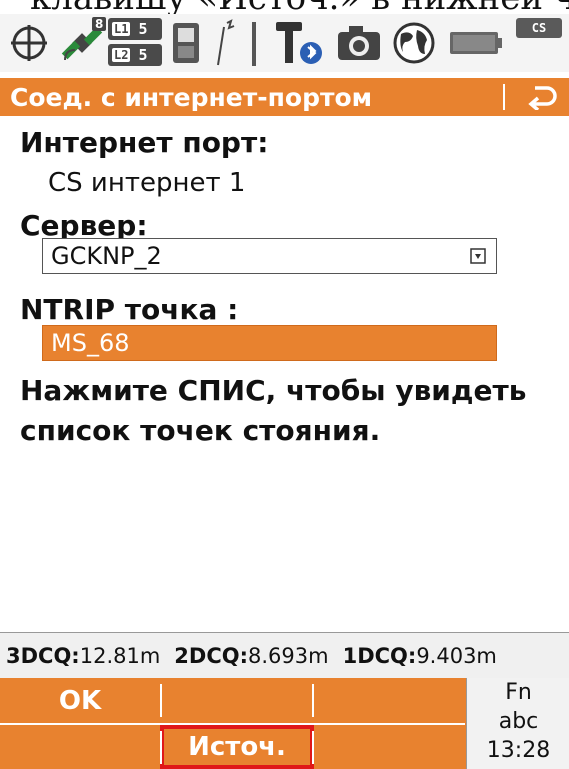 This screenshot has width=569, height=769. I want to click on dropdown-icon, so click(478, 256).